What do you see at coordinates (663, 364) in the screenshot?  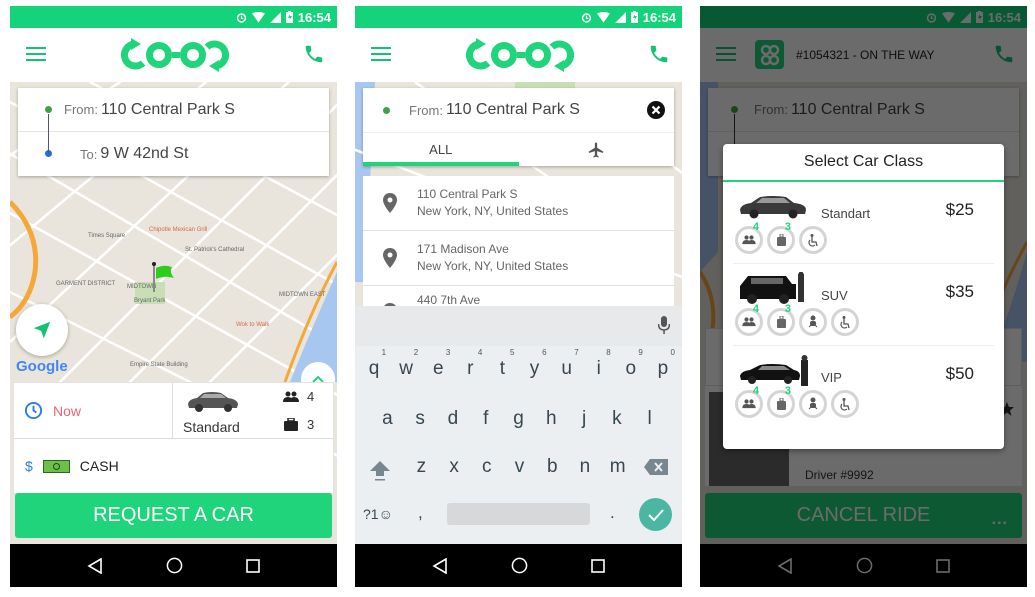 I see `key-p: 0p` at bounding box center [663, 364].